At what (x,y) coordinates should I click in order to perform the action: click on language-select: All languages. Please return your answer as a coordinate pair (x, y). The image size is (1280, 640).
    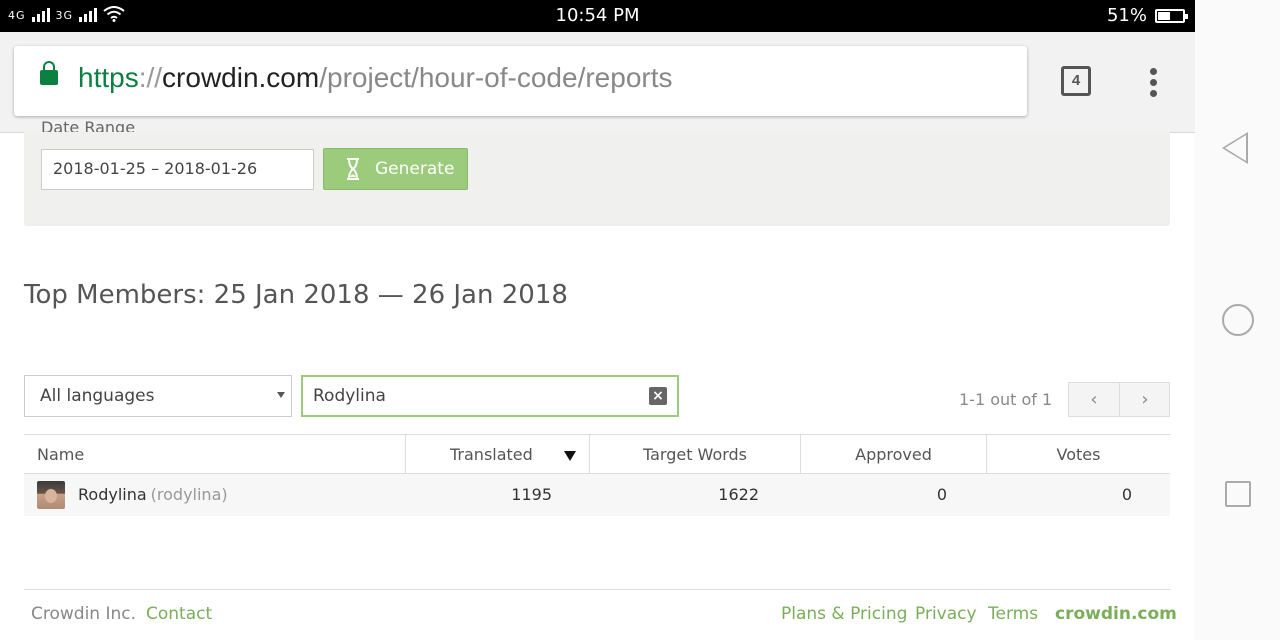
    Looking at the image, I should click on (158, 396).